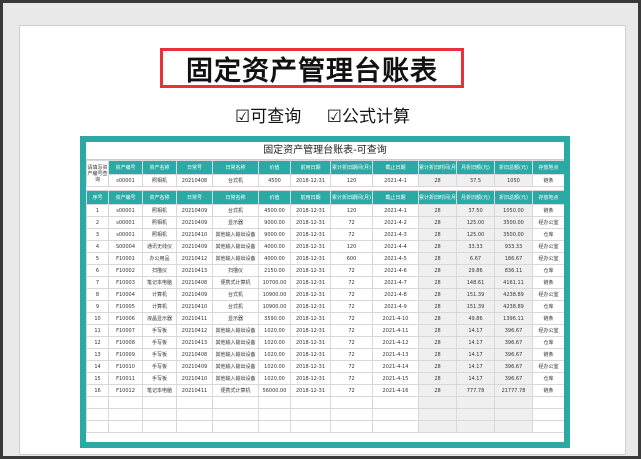 This screenshot has width=641, height=459. I want to click on table-cell: F10012, so click(125, 390).